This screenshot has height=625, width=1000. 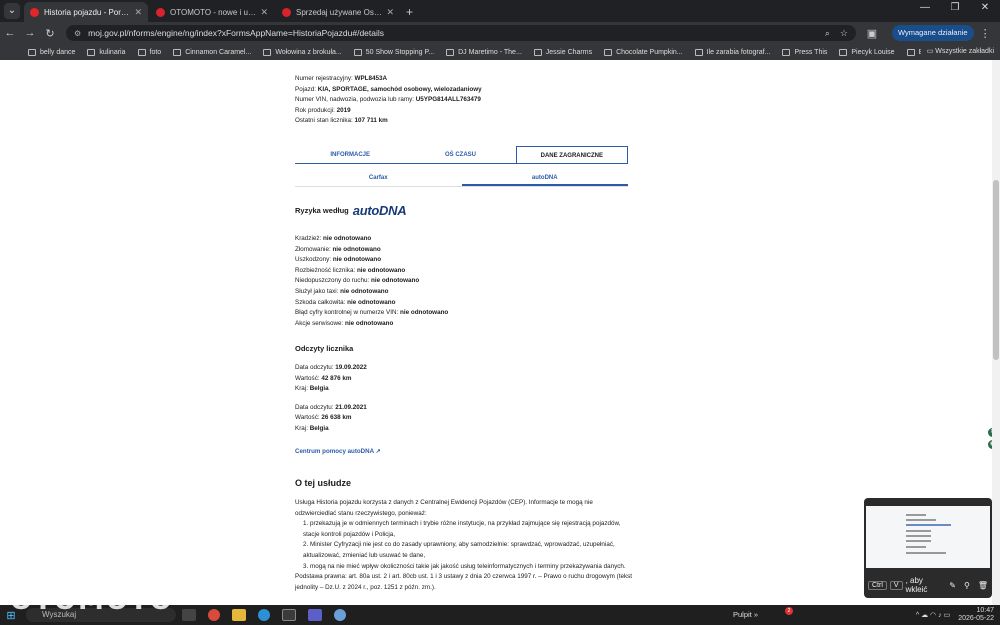 What do you see at coordinates (30, 33) in the screenshot?
I see `forward-icon: →` at bounding box center [30, 33].